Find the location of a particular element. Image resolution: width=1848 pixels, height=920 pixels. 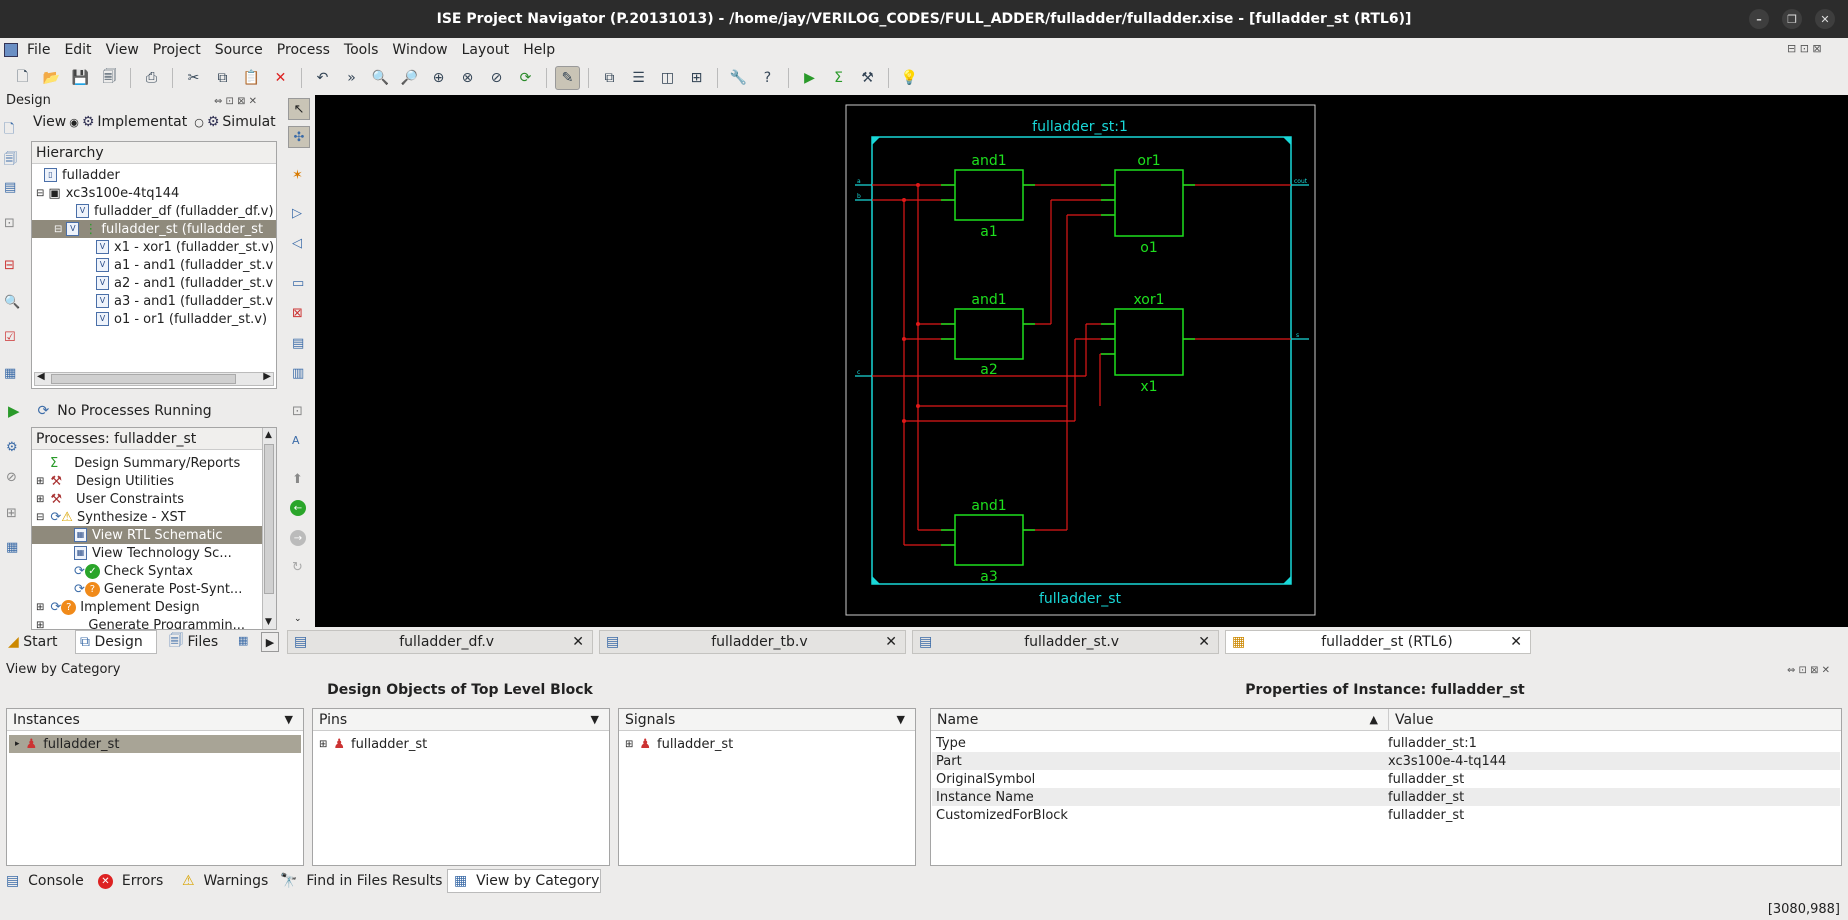

back-icon: ← is located at coordinates (298, 508).